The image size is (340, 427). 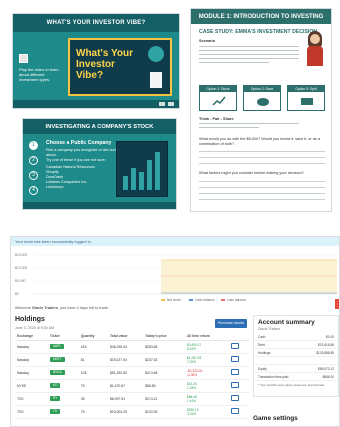 I want to click on holdings-title: Holdings, so click(x=30, y=319).